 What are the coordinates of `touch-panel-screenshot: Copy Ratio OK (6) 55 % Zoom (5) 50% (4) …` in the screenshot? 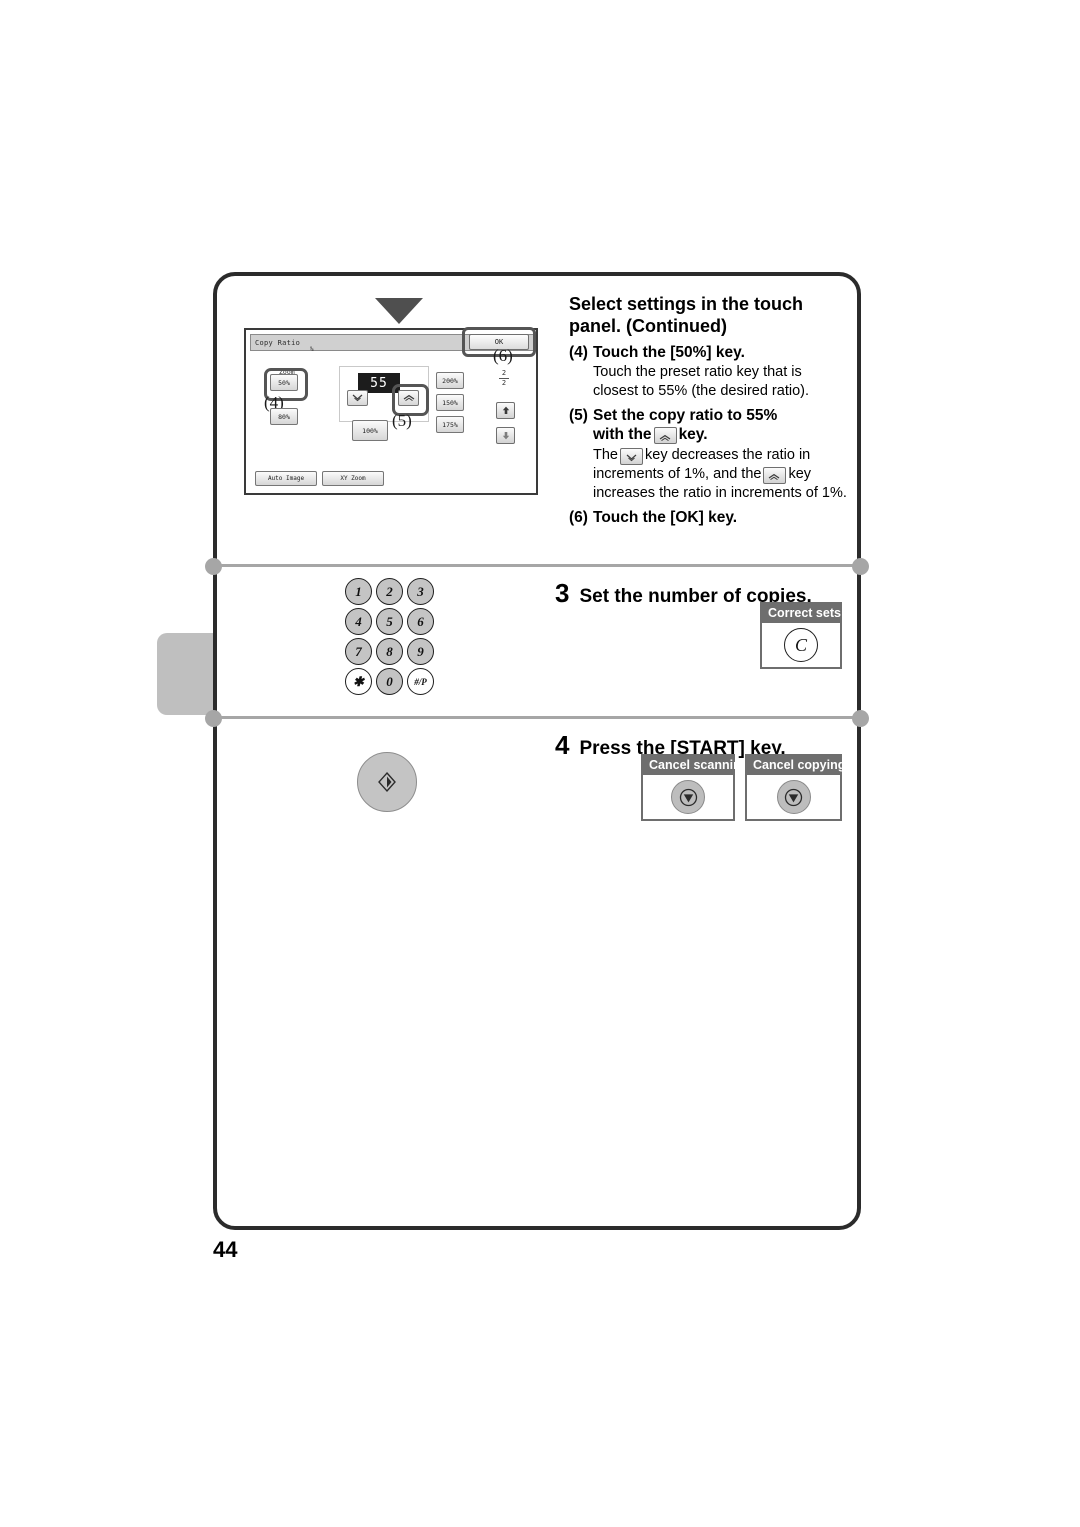 It's located at (391, 411).